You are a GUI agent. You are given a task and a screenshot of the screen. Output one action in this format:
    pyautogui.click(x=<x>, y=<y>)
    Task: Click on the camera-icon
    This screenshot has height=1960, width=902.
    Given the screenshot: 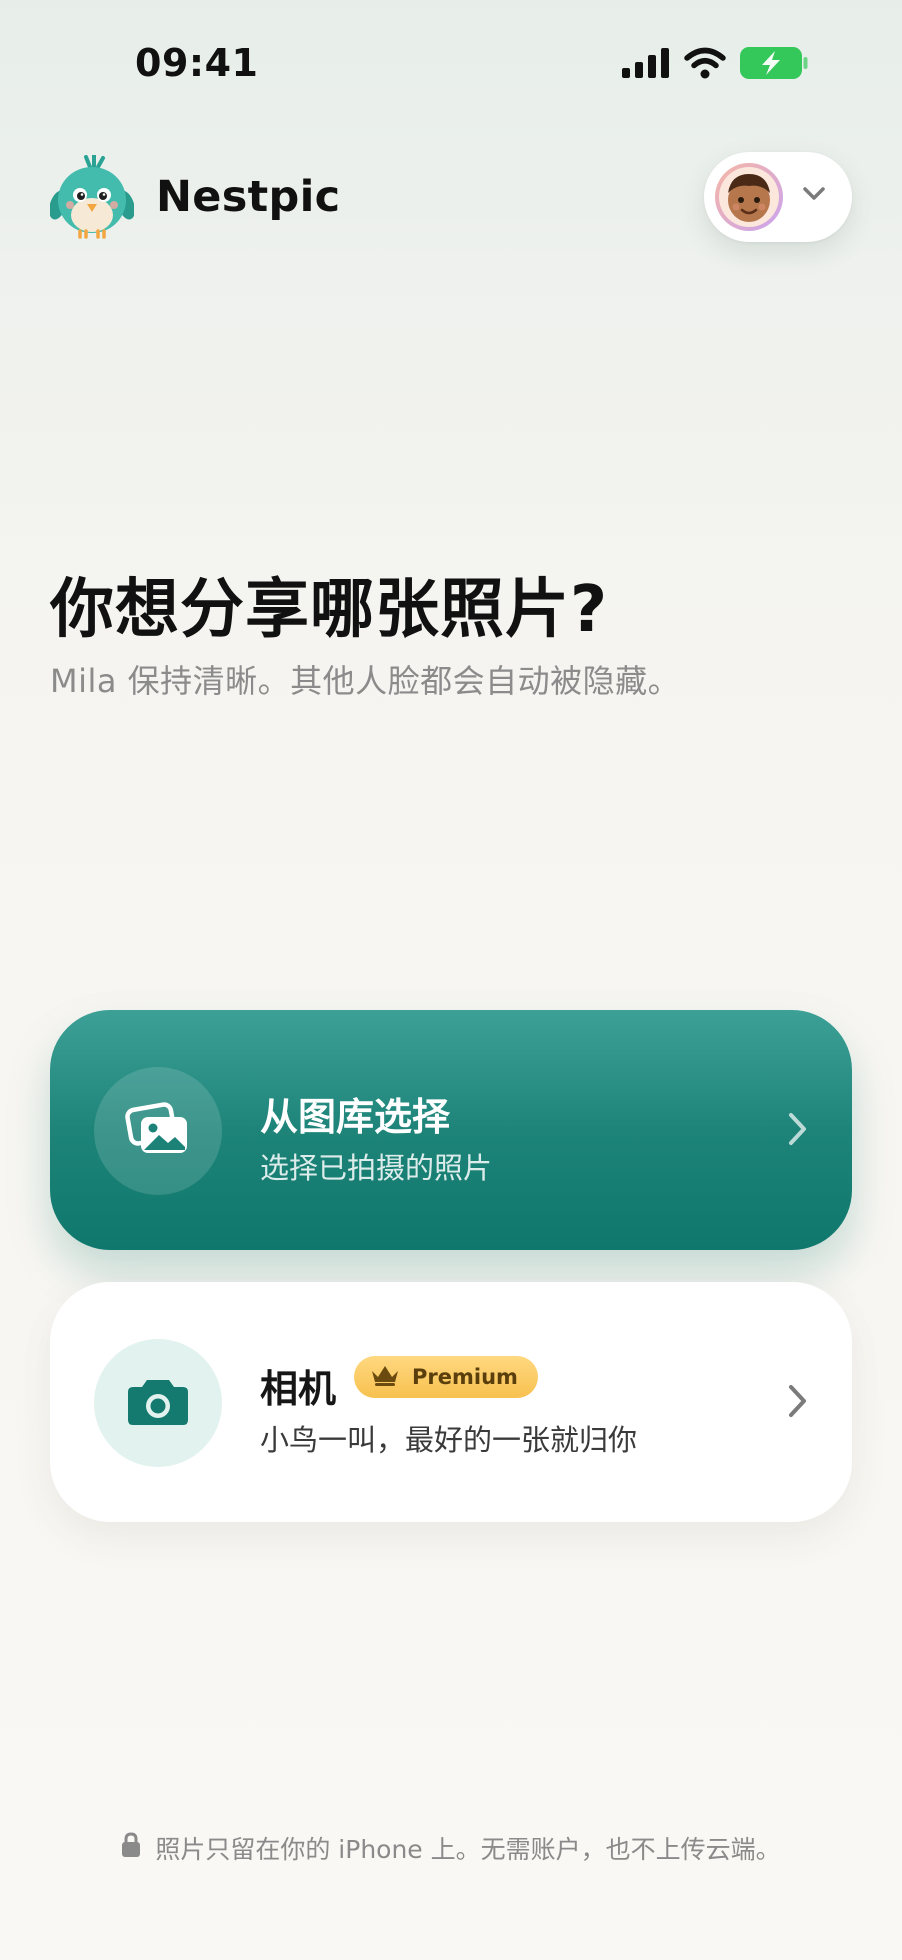 What is the action you would take?
    pyautogui.click(x=158, y=1403)
    